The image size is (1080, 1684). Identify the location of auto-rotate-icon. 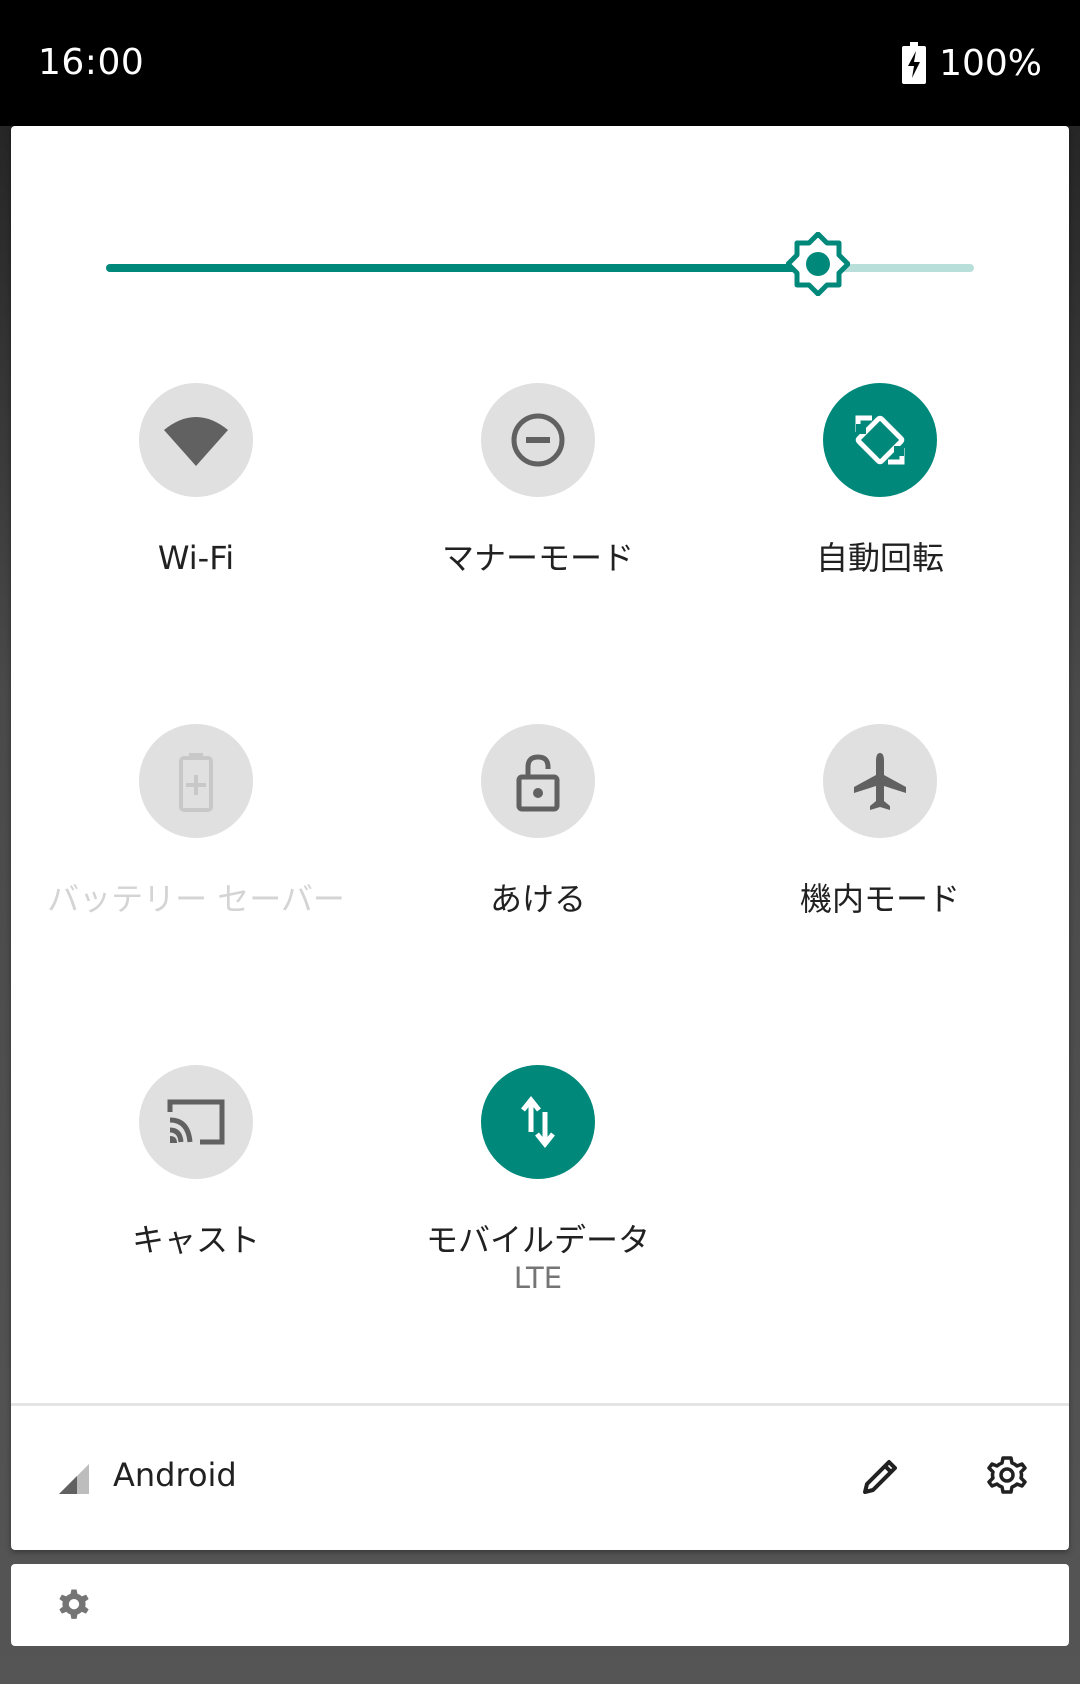
(880, 440).